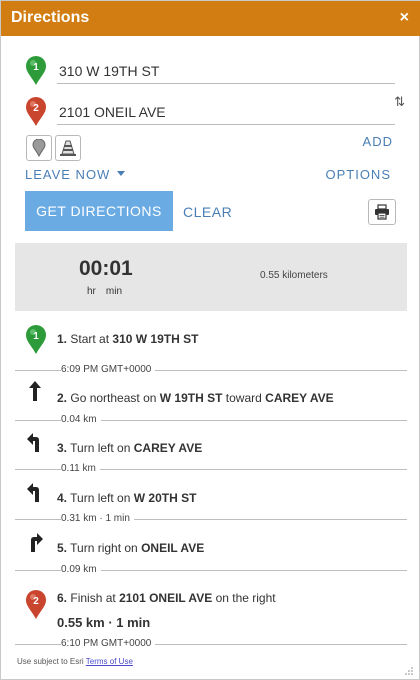  What do you see at coordinates (109, 661) in the screenshot?
I see `terms-of-use-link: Terms of Use` at bounding box center [109, 661].